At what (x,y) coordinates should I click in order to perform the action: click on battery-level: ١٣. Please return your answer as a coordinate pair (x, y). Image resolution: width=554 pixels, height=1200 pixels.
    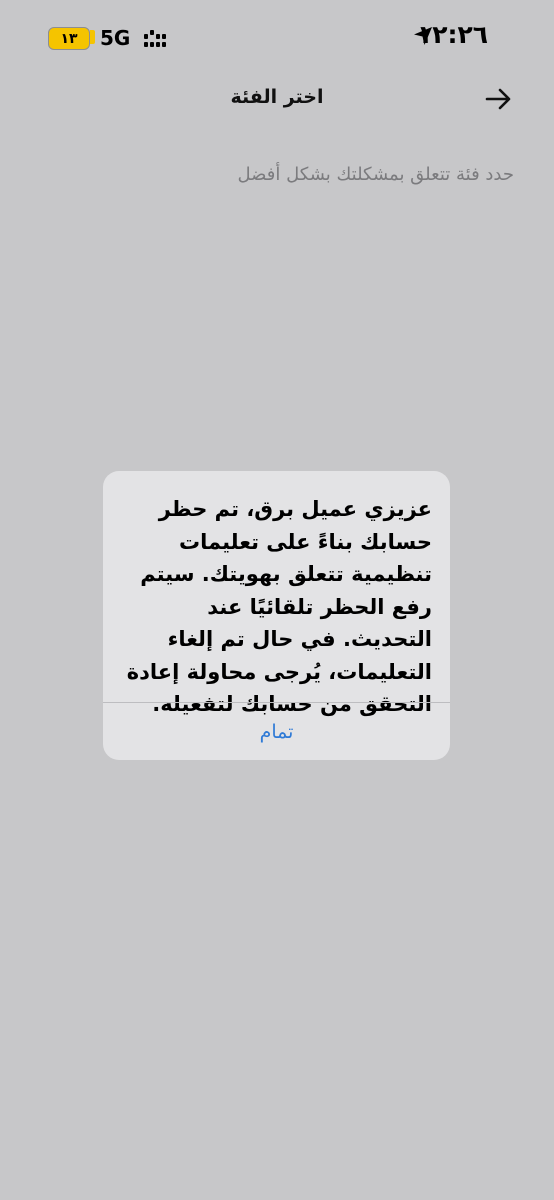
    Looking at the image, I should click on (69, 38).